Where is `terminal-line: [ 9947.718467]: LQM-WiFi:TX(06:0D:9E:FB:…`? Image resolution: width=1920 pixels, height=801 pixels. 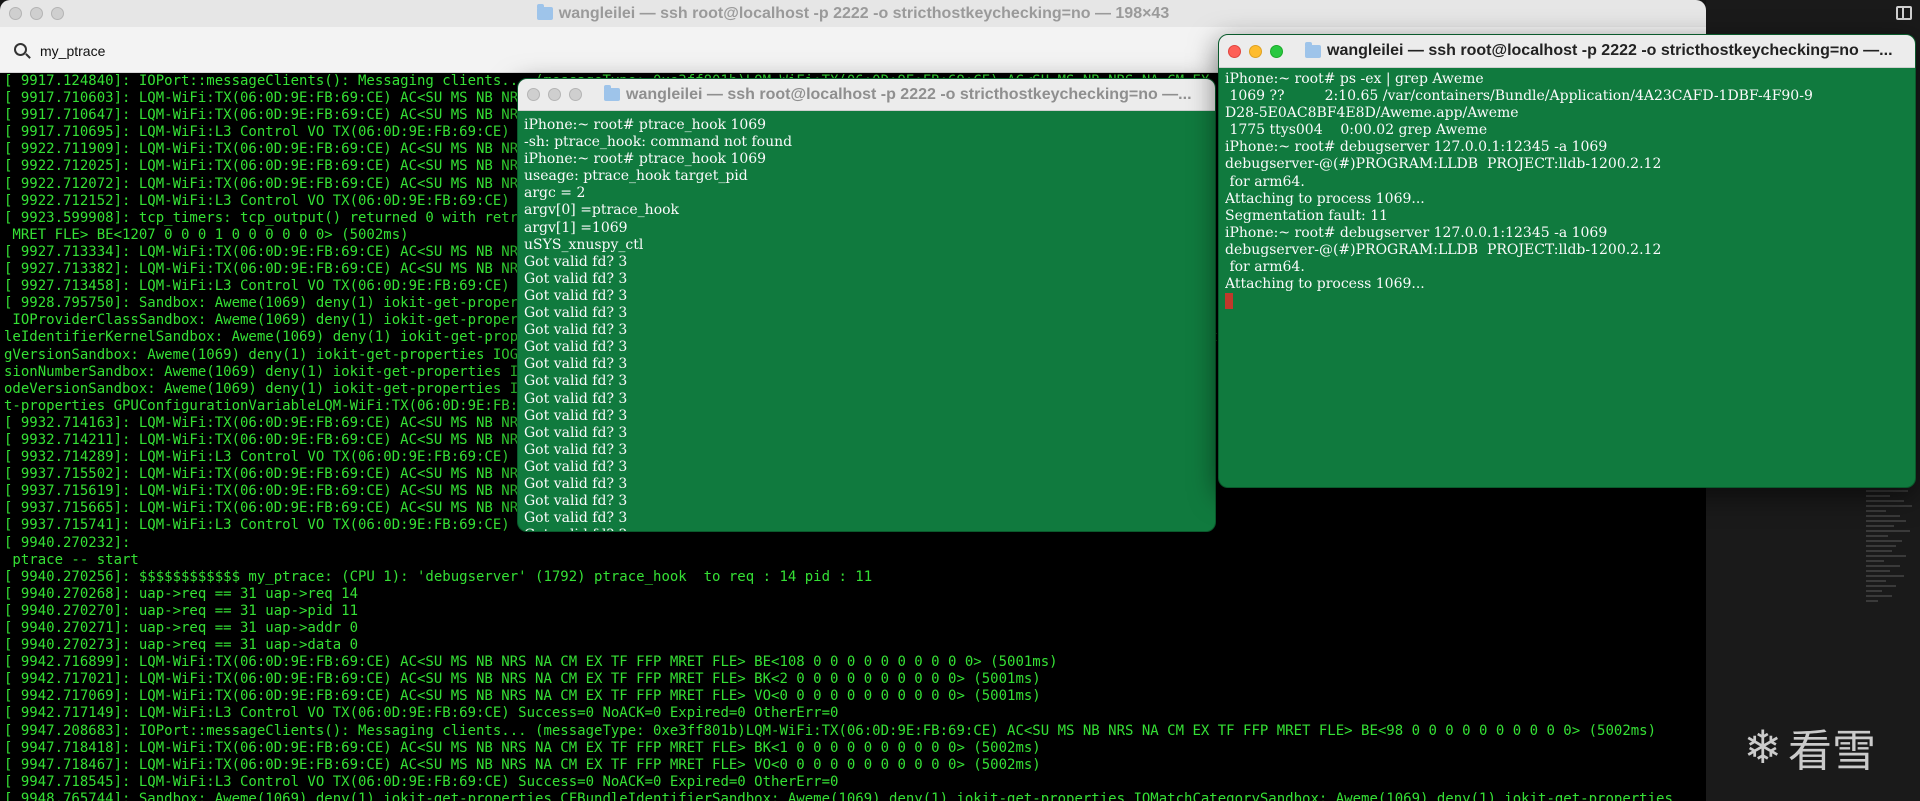
terminal-line: [ 9947.718467]: LQM-WiFi:TX(06:0D:9E:FB:… is located at coordinates (522, 764).